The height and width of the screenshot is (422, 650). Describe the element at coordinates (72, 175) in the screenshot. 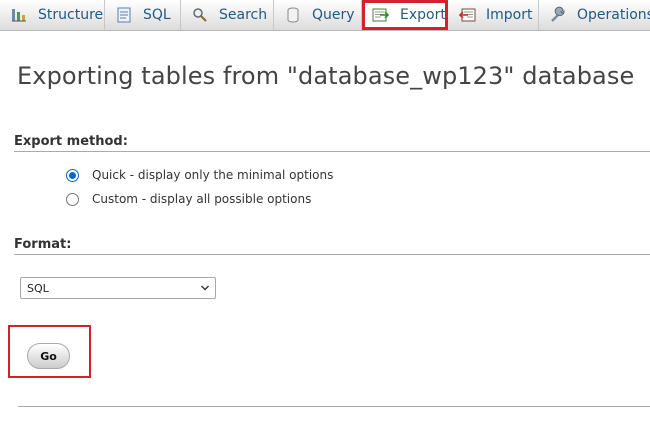

I see `quick-radio` at that location.